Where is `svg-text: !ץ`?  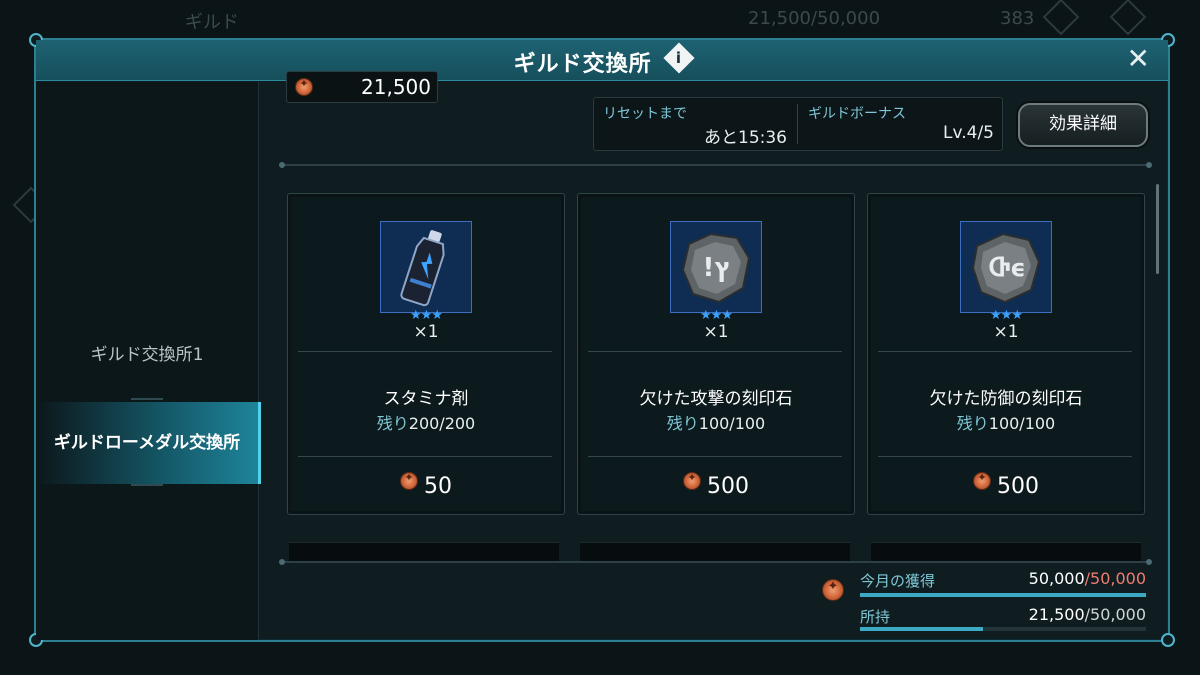
svg-text: !ץ is located at coordinates (716, 268).